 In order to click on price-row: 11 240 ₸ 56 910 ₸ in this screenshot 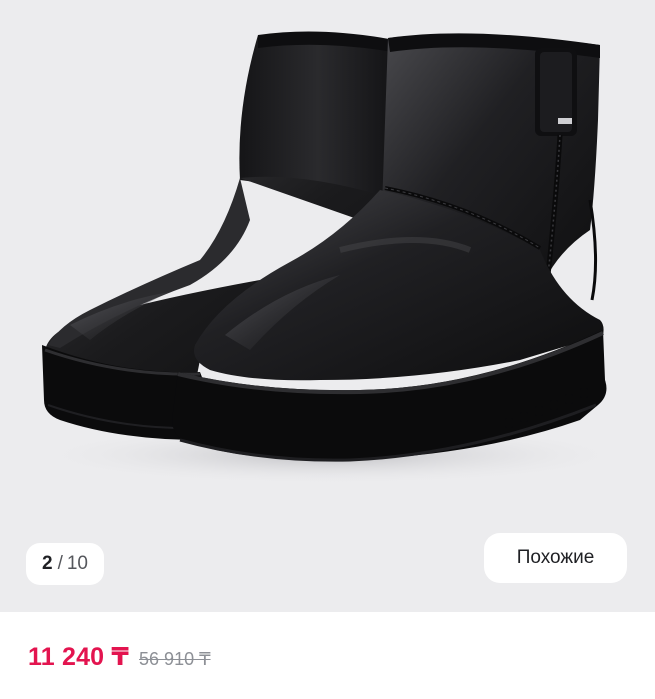, I will do `click(119, 657)`.